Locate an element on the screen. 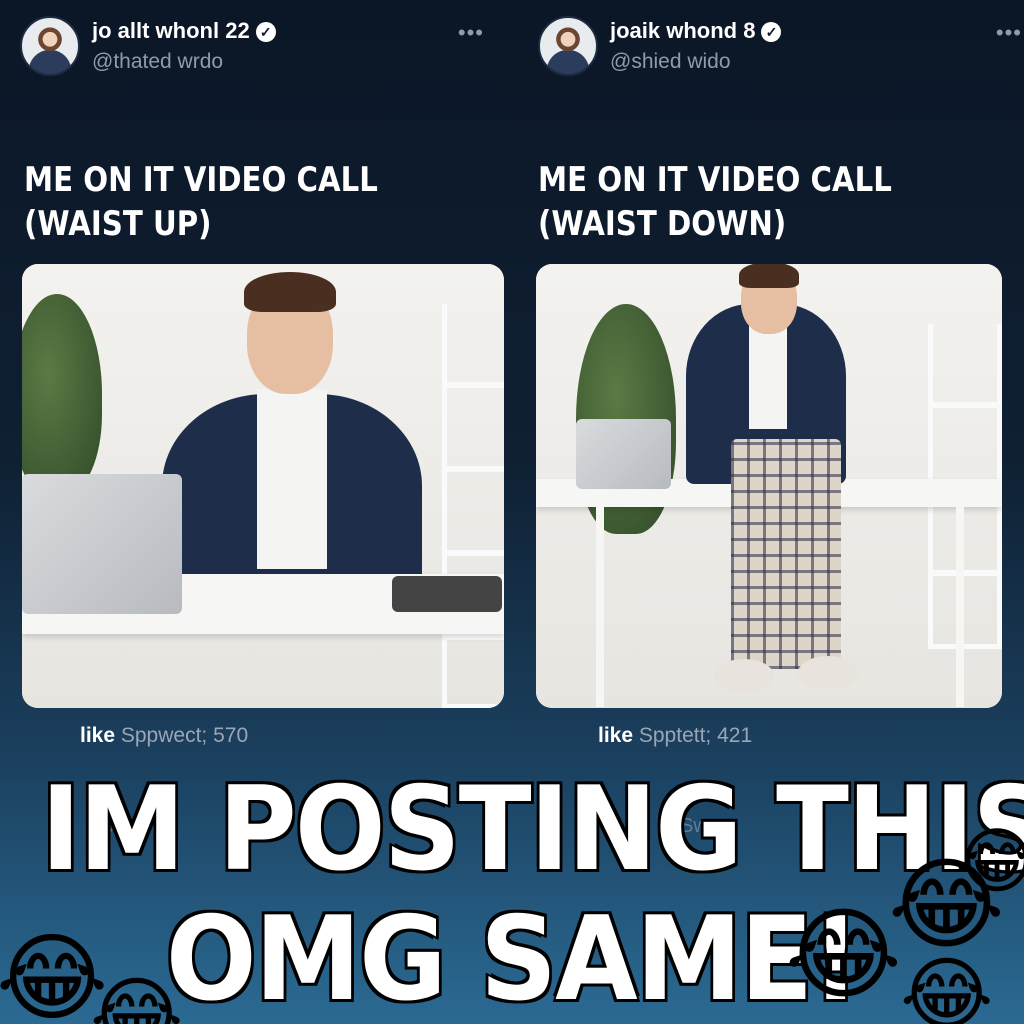 This screenshot has height=1024, width=1024. username: @thated wrdo is located at coordinates (157, 62).